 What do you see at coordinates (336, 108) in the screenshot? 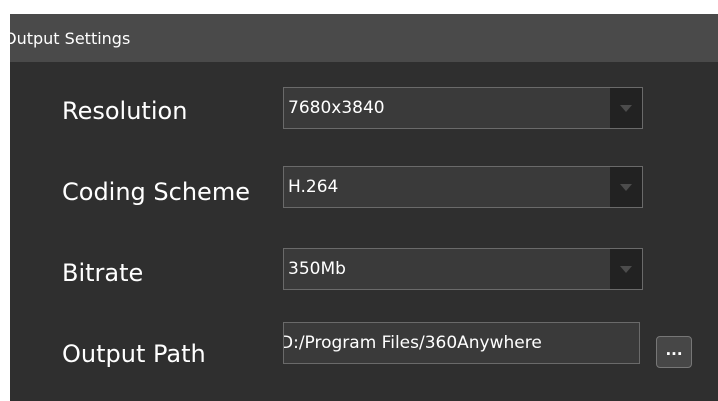
I see `resolution-value: 7680x3840` at bounding box center [336, 108].